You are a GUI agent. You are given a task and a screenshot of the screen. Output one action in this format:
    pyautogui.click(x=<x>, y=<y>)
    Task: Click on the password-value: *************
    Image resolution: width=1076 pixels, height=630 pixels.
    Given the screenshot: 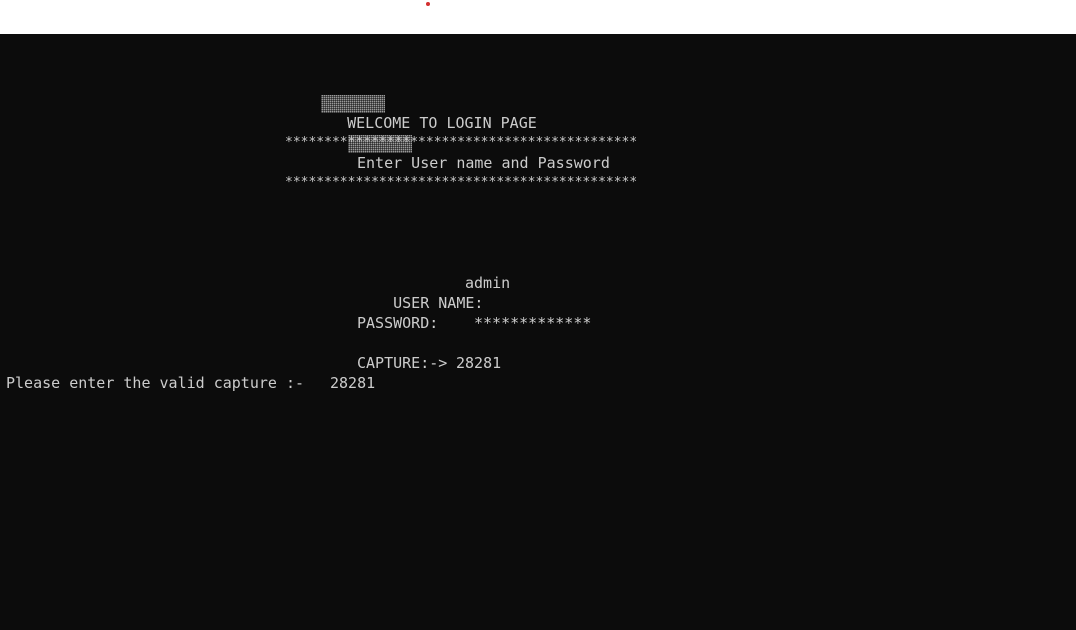 What is the action you would take?
    pyautogui.click(x=532, y=323)
    